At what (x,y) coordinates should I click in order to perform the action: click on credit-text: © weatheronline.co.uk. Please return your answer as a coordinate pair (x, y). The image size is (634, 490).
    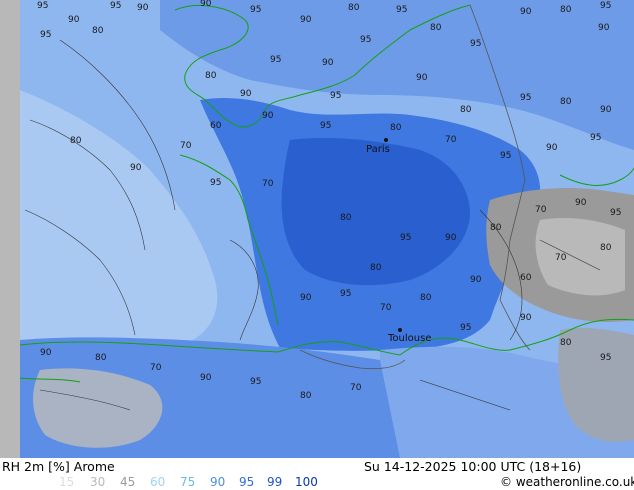
    Looking at the image, I should click on (567, 482).